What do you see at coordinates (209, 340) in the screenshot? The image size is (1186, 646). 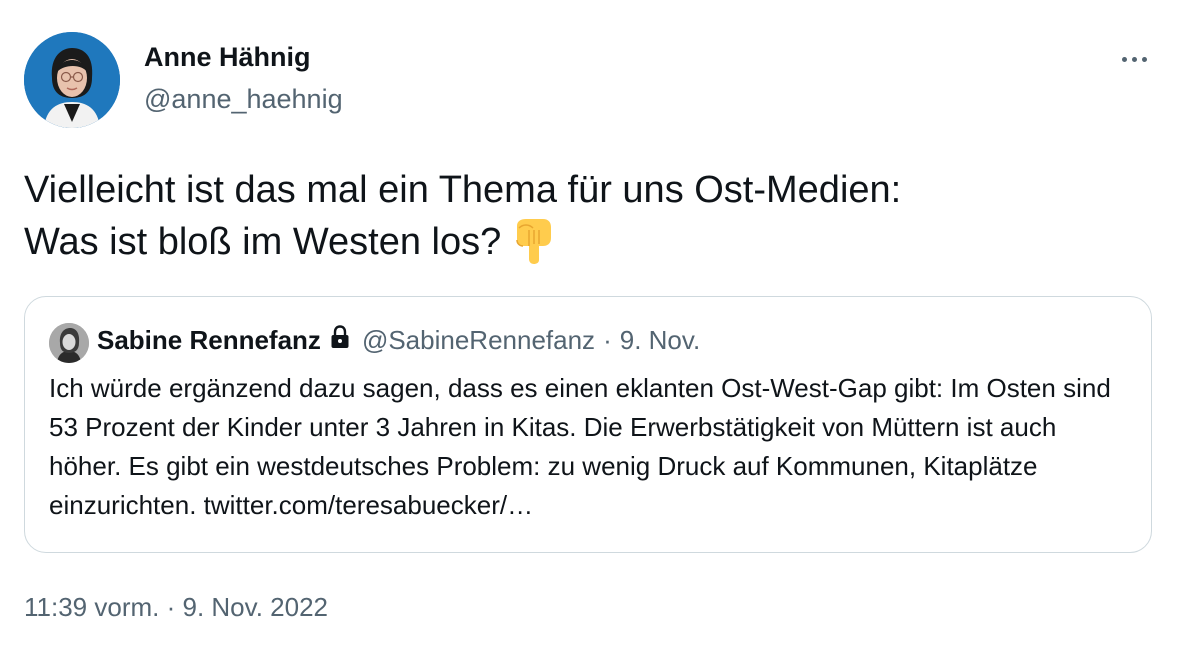 I see `quoted-author-name: Sabine Rennefanz` at bounding box center [209, 340].